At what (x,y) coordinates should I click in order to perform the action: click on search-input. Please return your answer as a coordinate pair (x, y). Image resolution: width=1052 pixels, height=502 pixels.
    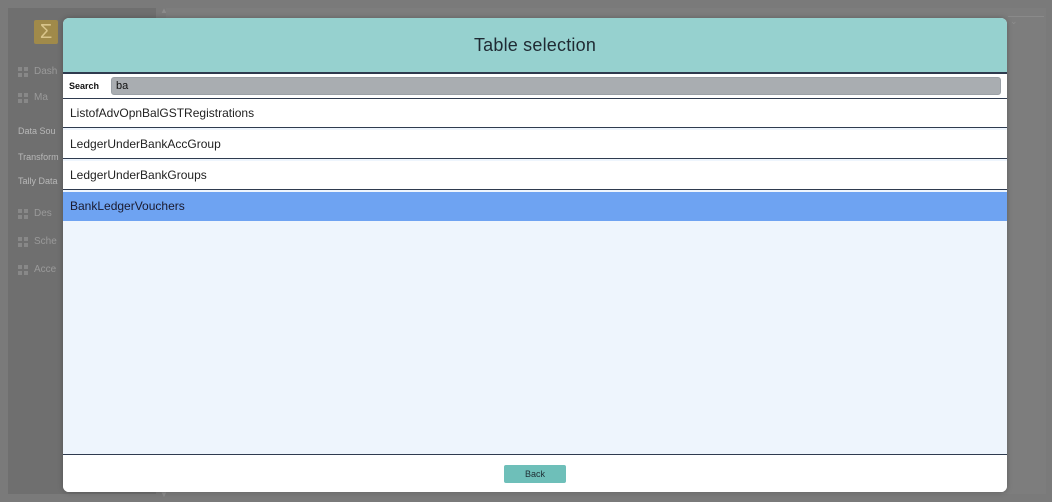
    Looking at the image, I should click on (556, 86).